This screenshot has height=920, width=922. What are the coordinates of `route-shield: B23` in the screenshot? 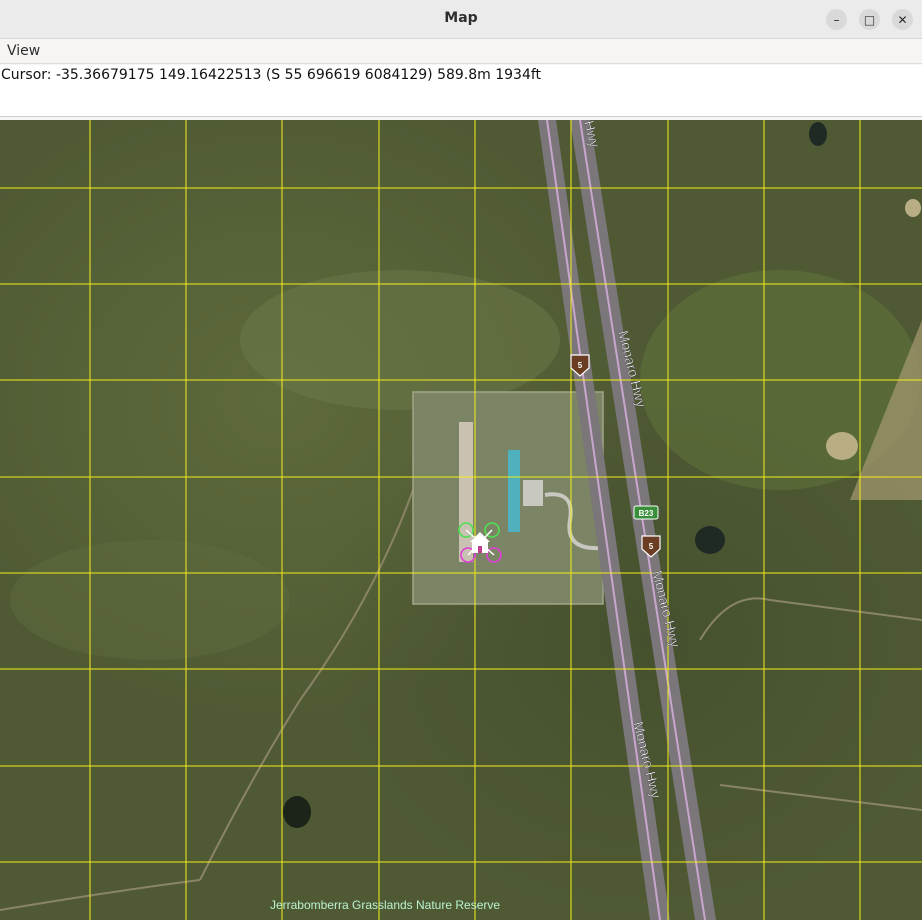 It's located at (646, 512).